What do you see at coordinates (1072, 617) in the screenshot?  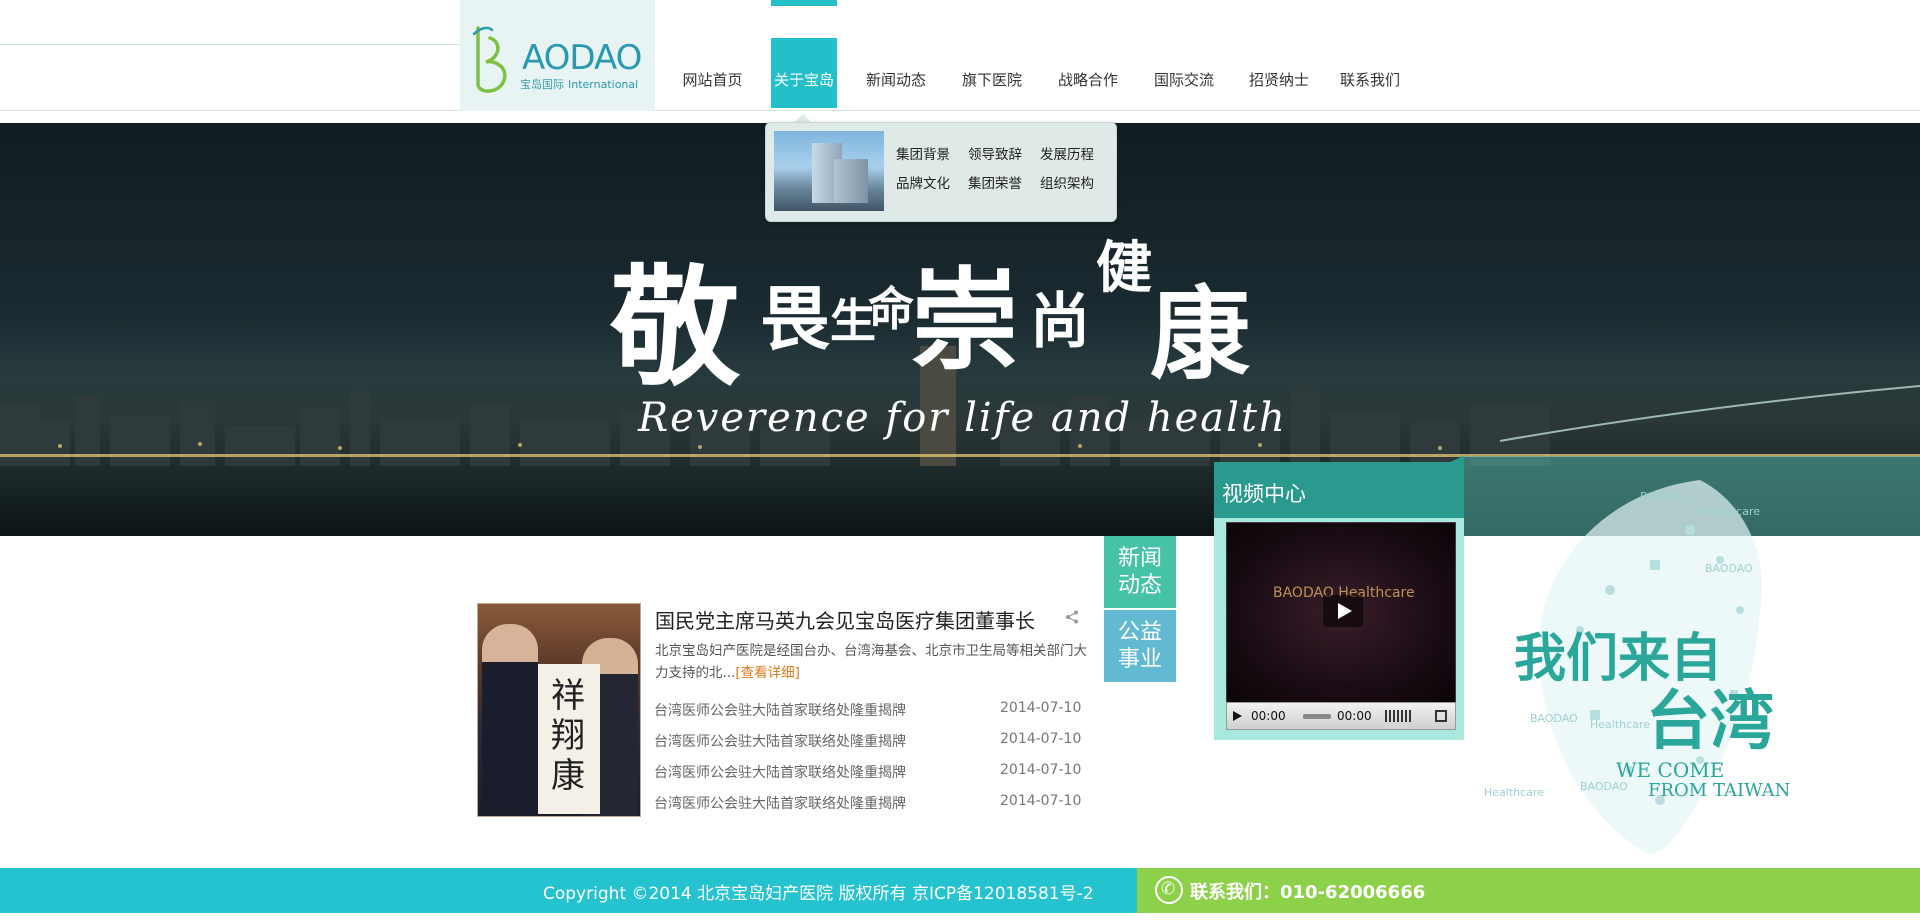 I see `share-icon` at bounding box center [1072, 617].